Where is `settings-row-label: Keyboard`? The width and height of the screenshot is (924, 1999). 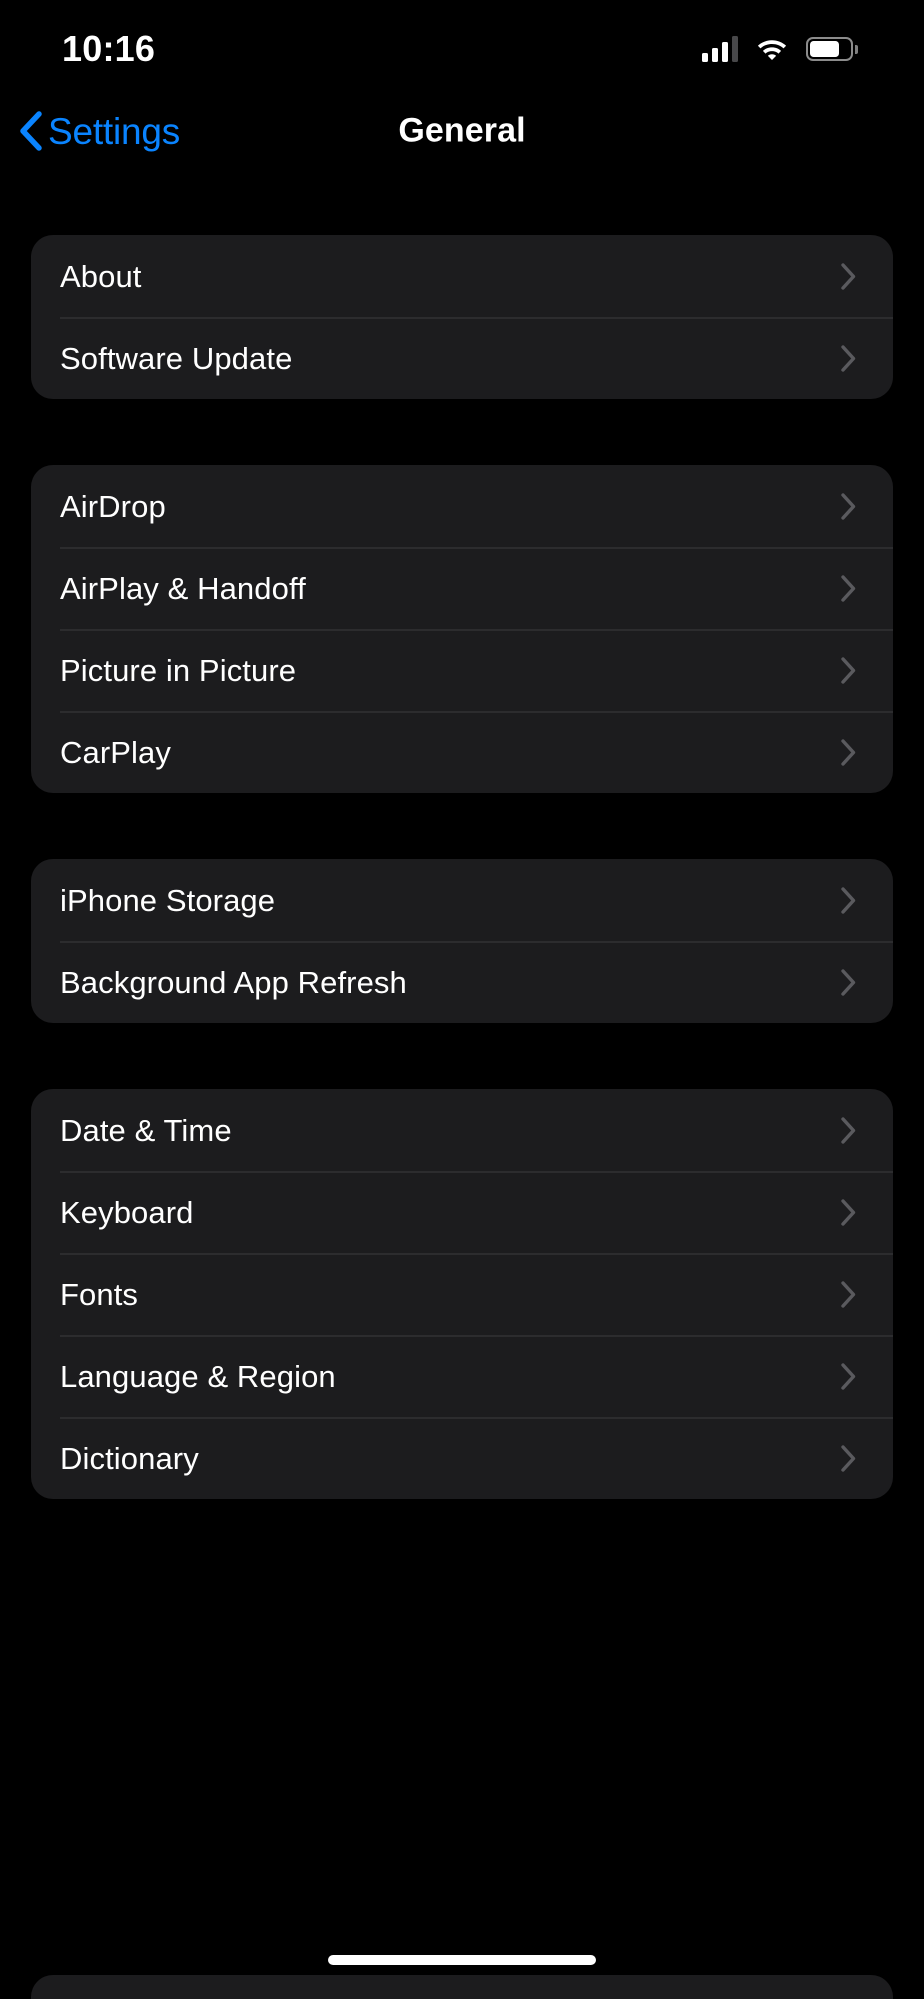 settings-row-label: Keyboard is located at coordinates (127, 1212).